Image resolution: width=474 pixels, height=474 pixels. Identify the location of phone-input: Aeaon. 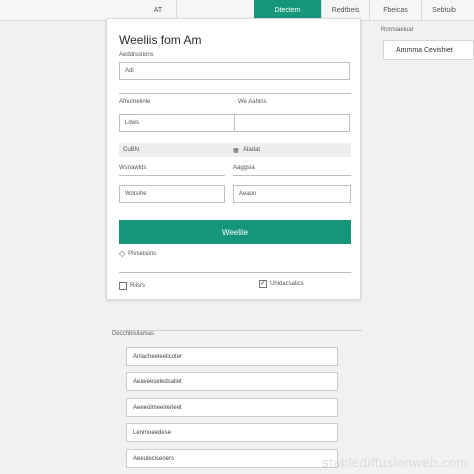
(292, 194).